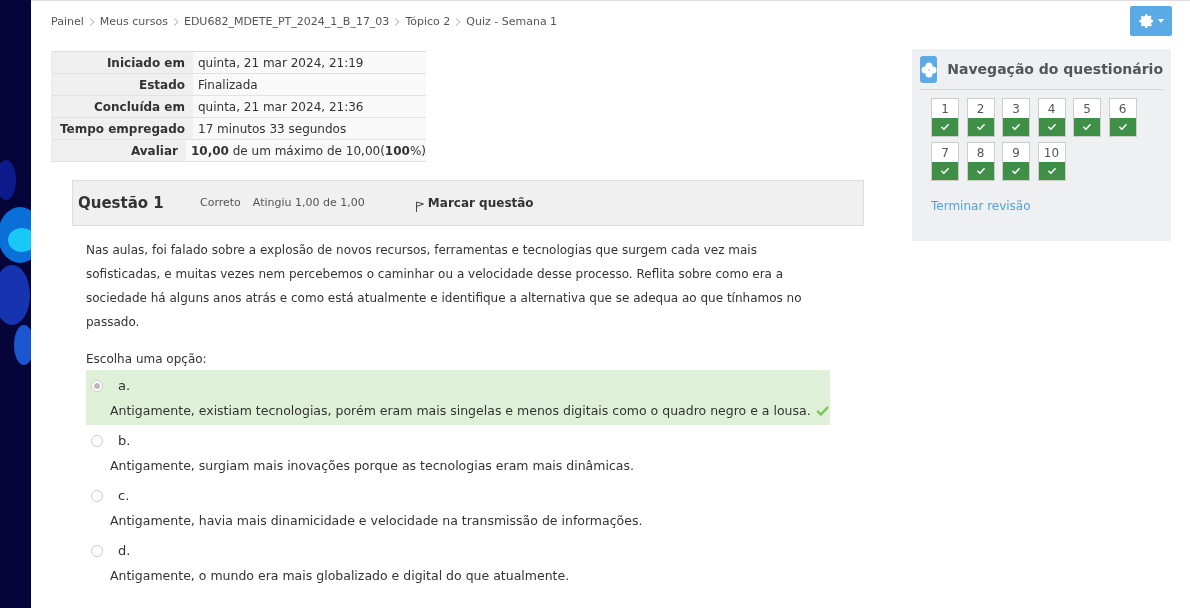  What do you see at coordinates (980, 117) in the screenshot?
I see `question-nav-button: 2` at bounding box center [980, 117].